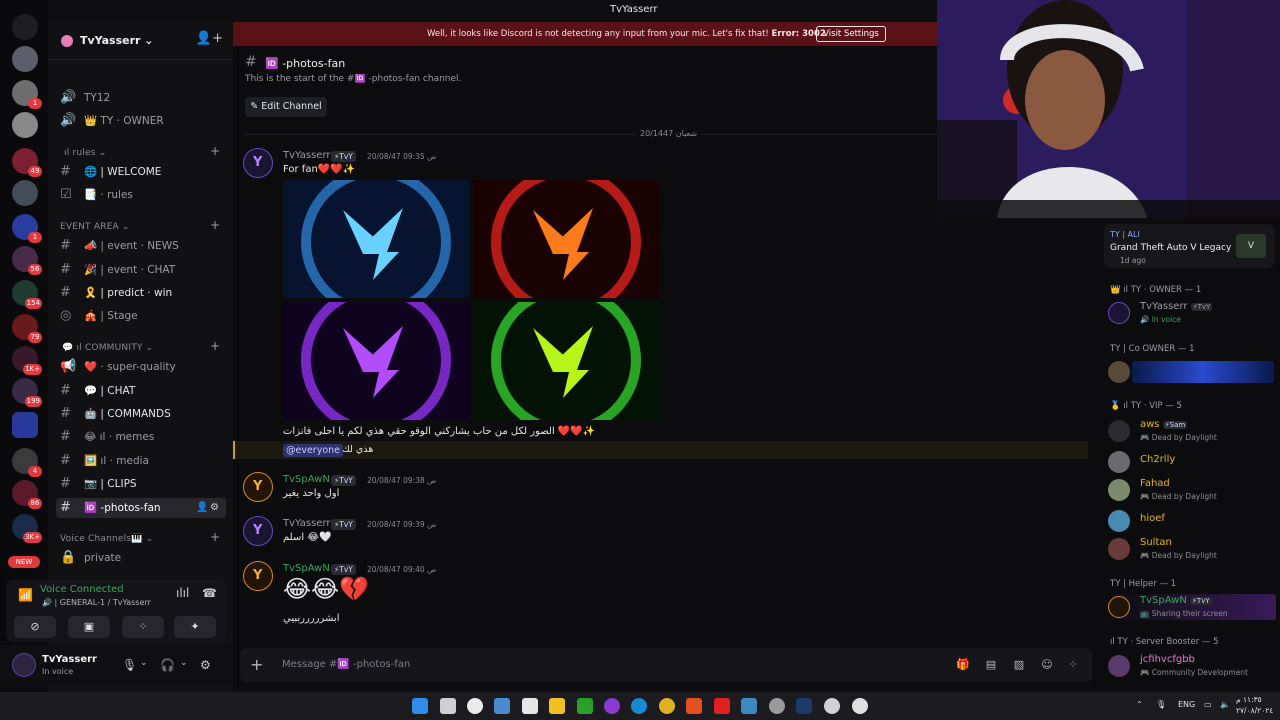 The height and width of the screenshot is (720, 1280). What do you see at coordinates (963, 665) in the screenshot?
I see `gift-icon: 🎁` at bounding box center [963, 665].